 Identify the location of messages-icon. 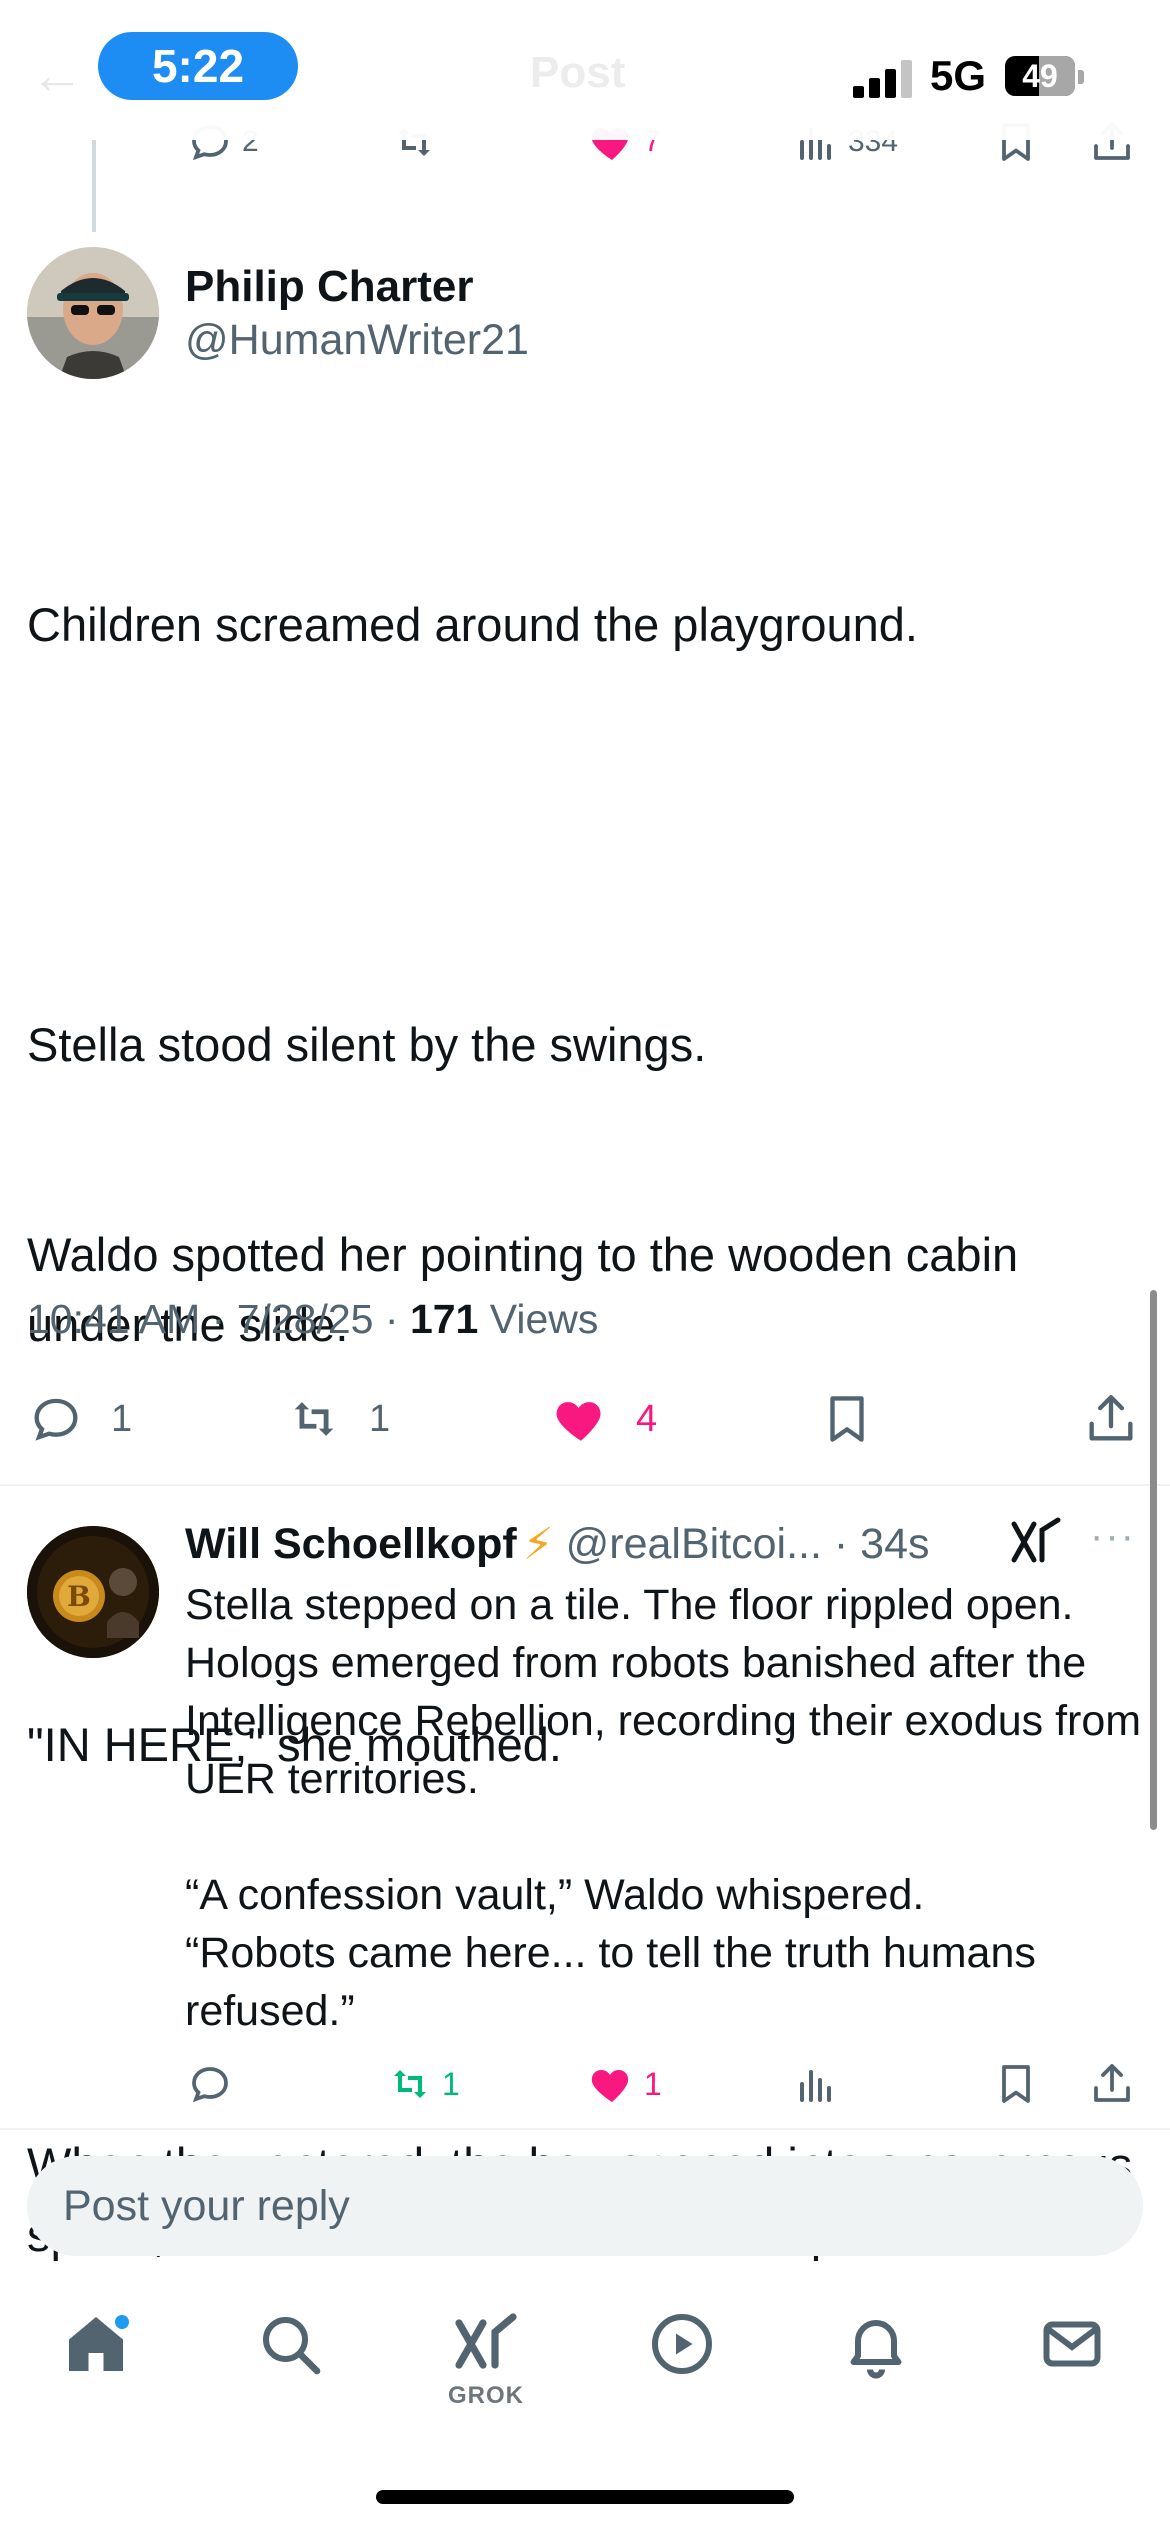
(1072, 2344).